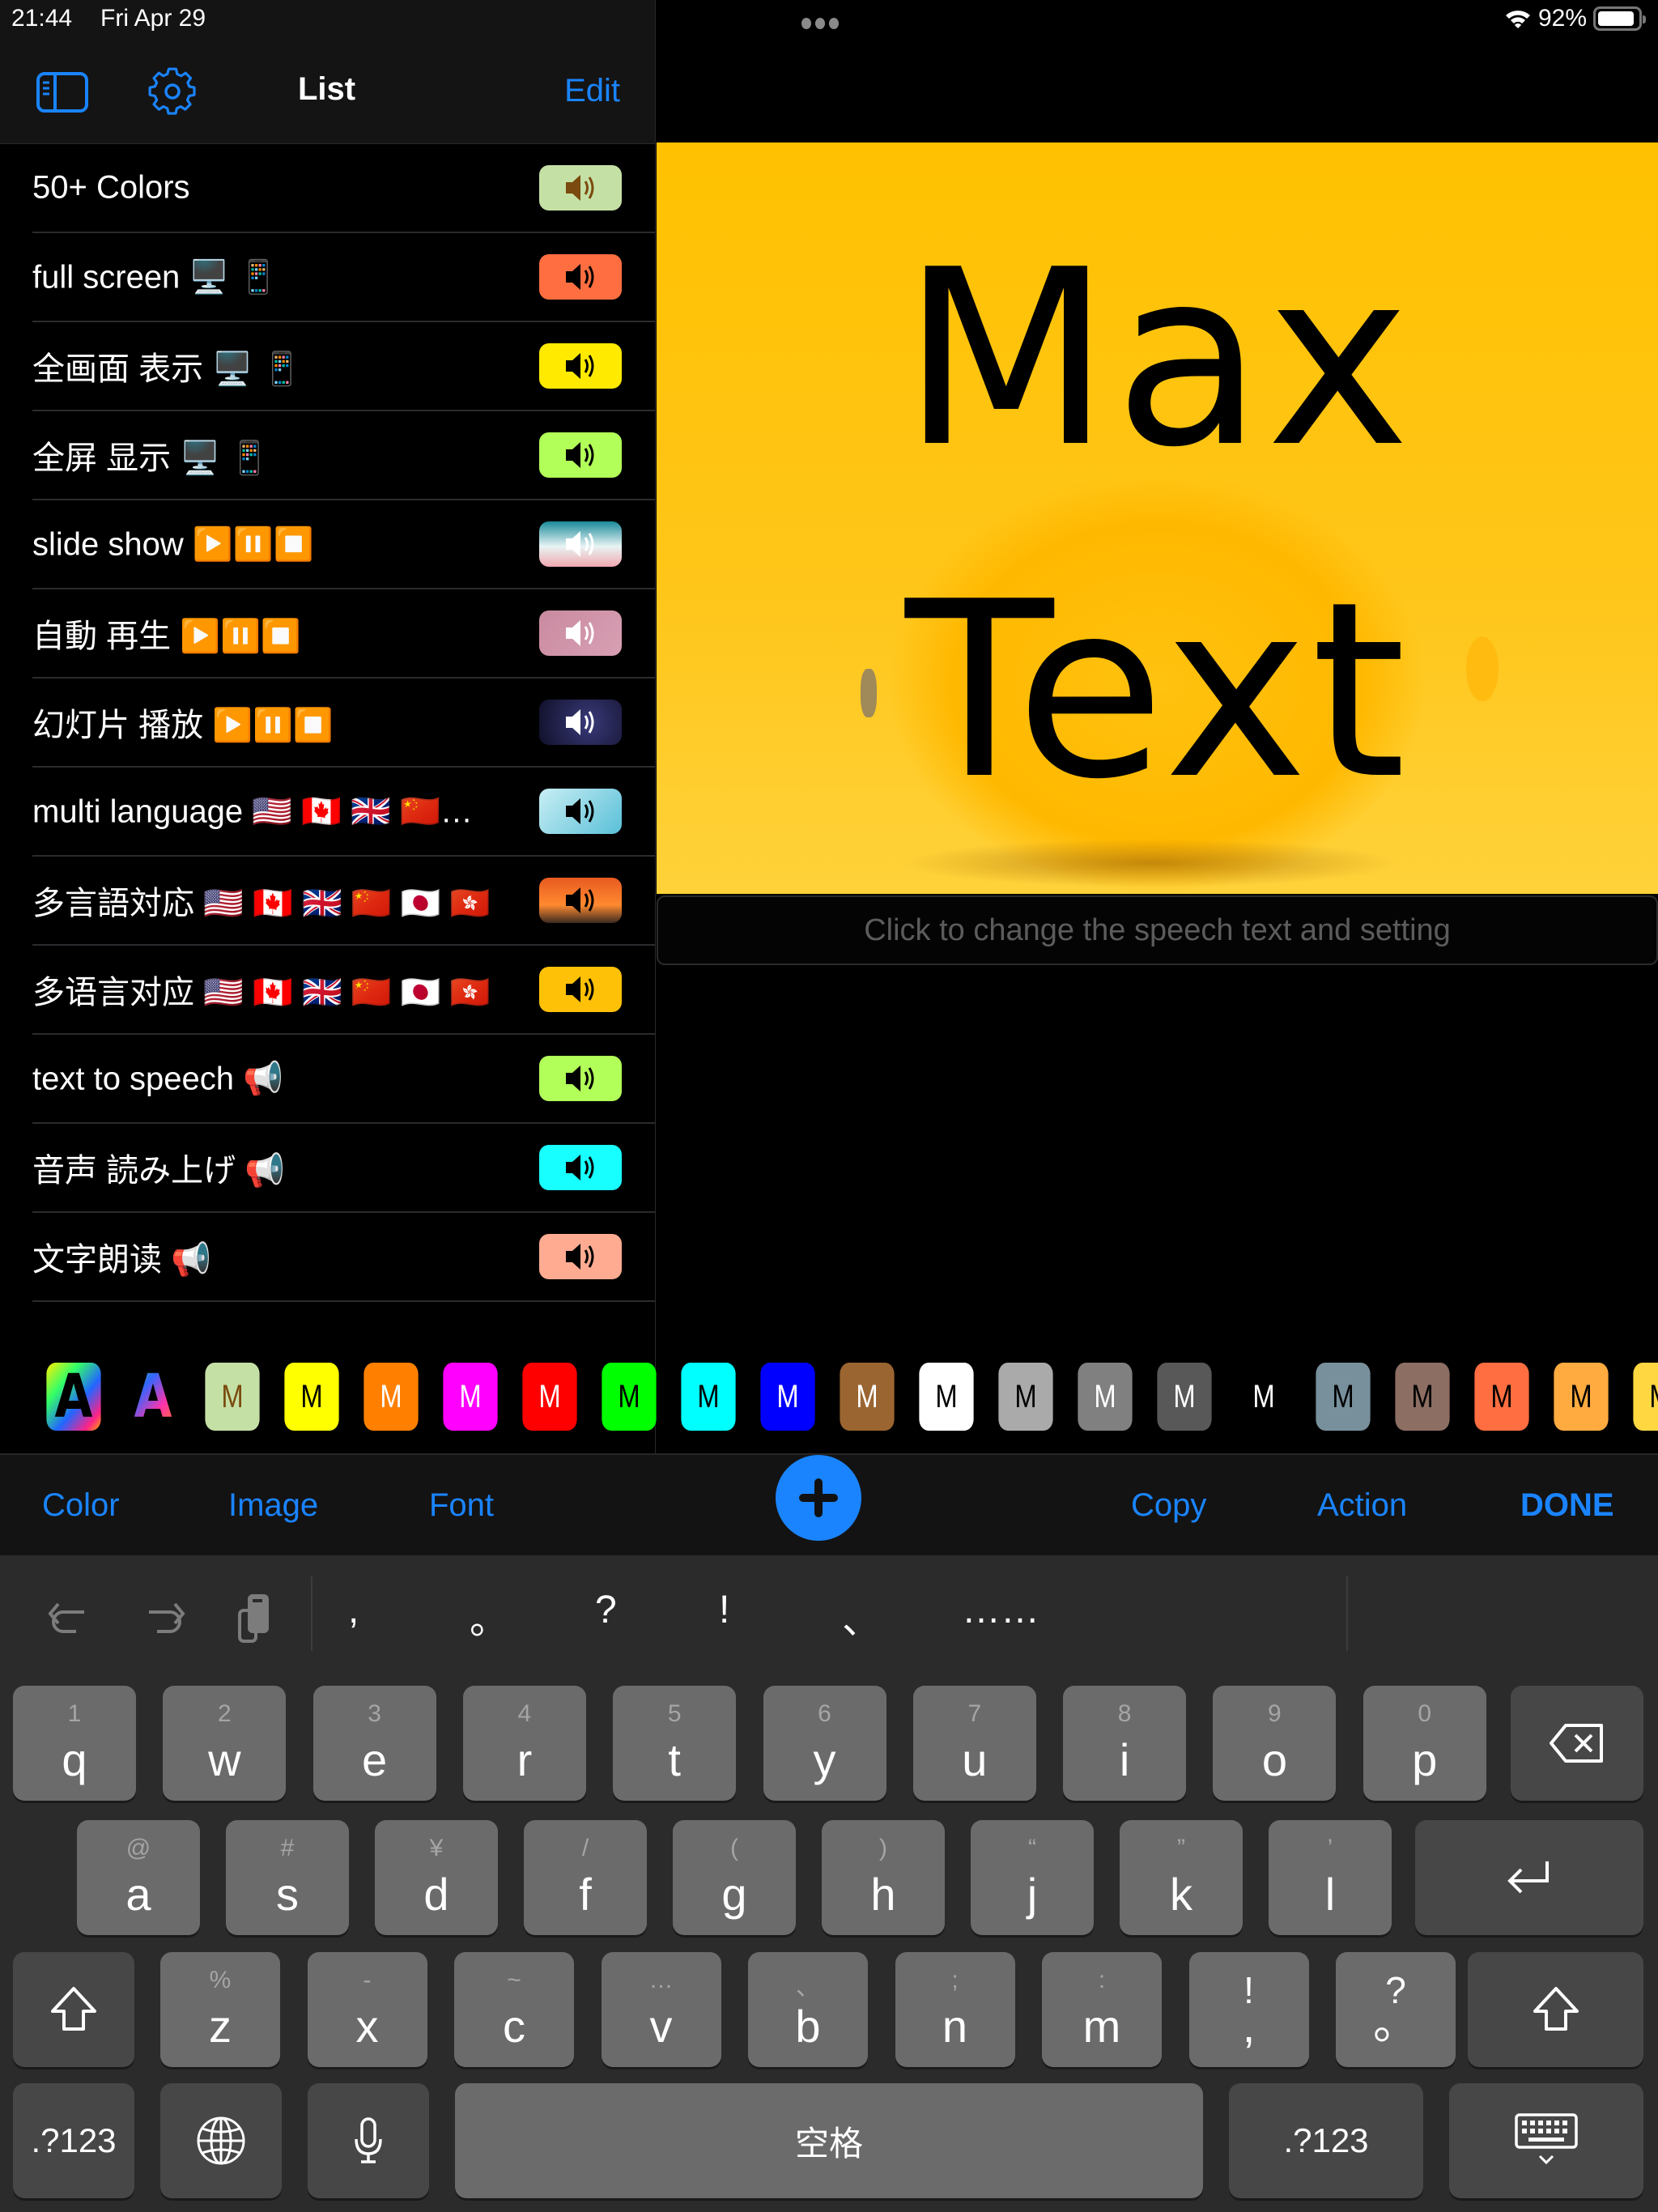 The width and height of the screenshot is (1658, 2212). I want to click on key-k: ” k, so click(1181, 1878).